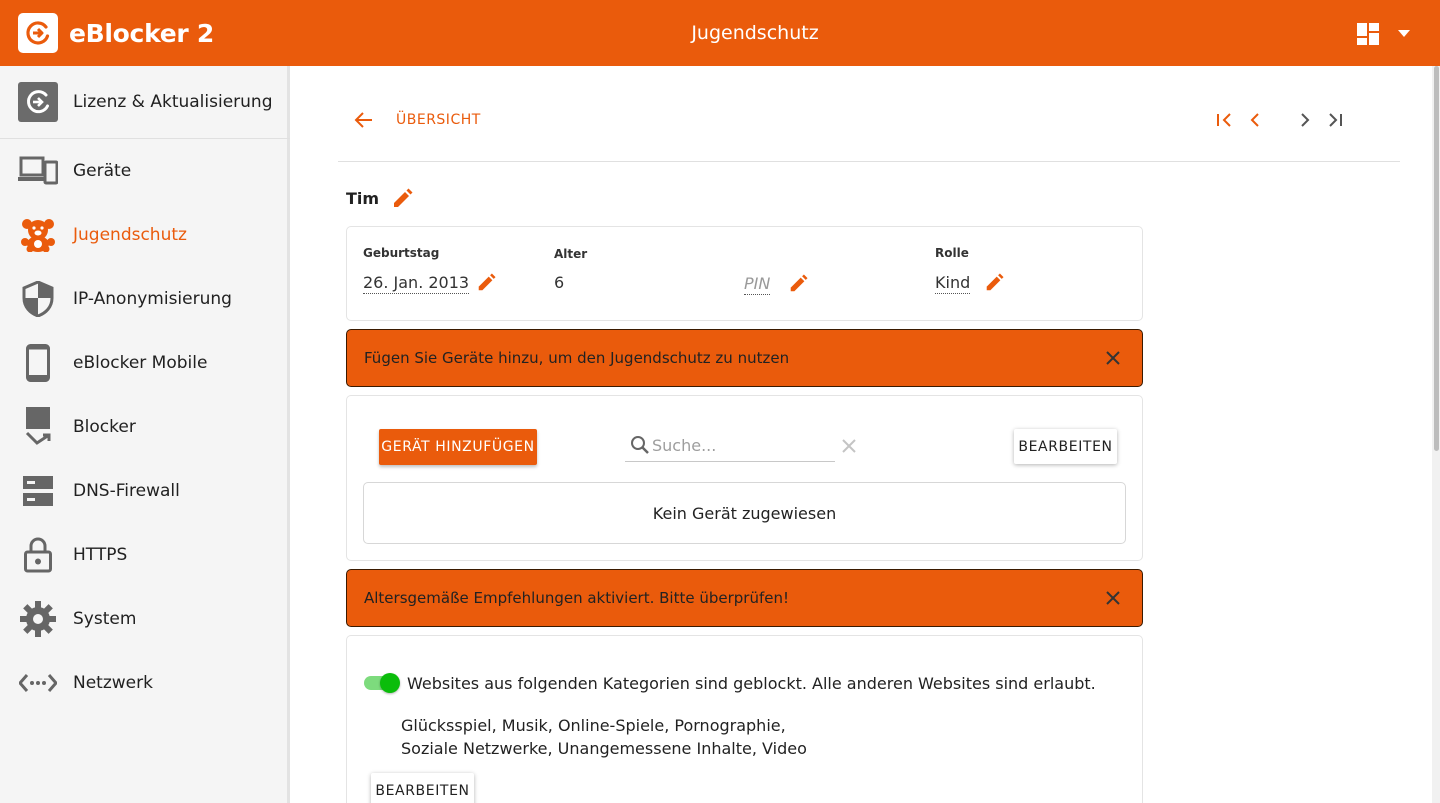 Image resolution: width=1440 pixels, height=803 pixels. What do you see at coordinates (364, 120) in the screenshot?
I see `back-arrow-icon` at bounding box center [364, 120].